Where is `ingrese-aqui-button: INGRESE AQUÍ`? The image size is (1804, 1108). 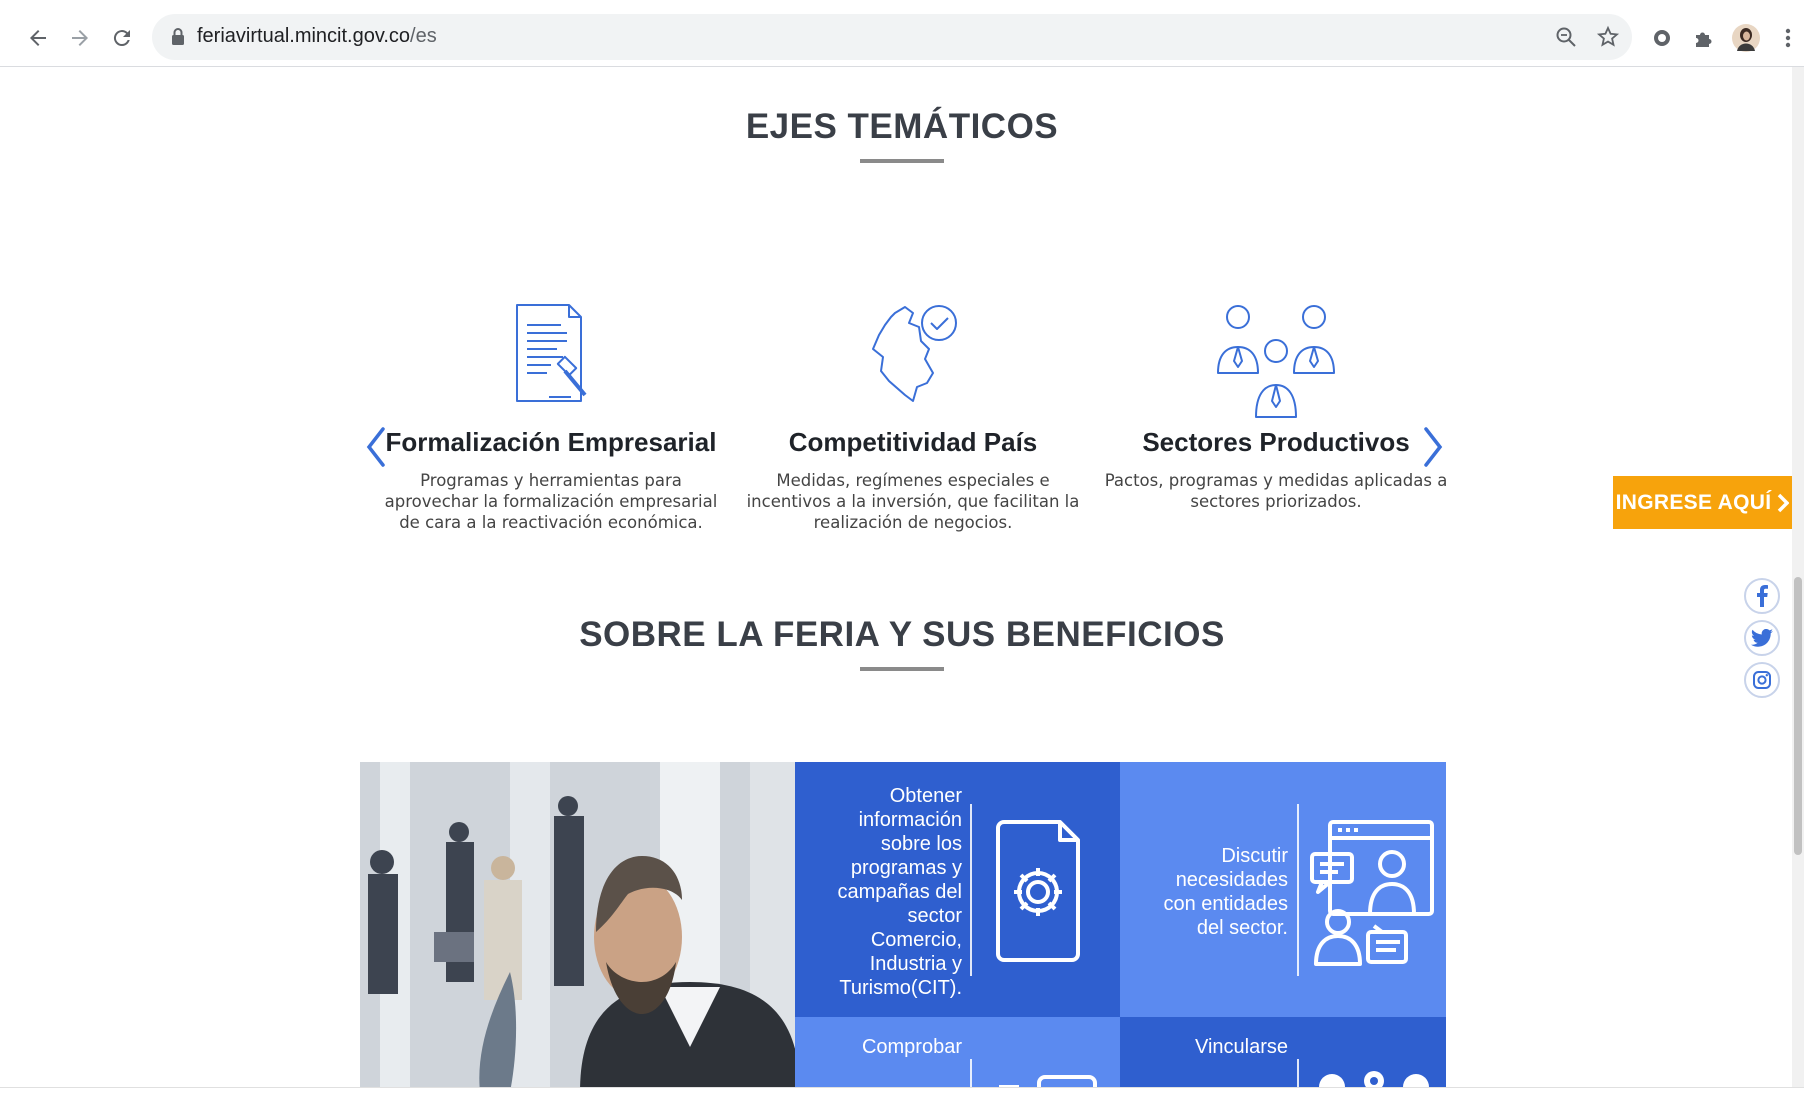
ingrese-aqui-button: INGRESE AQUÍ is located at coordinates (1702, 502).